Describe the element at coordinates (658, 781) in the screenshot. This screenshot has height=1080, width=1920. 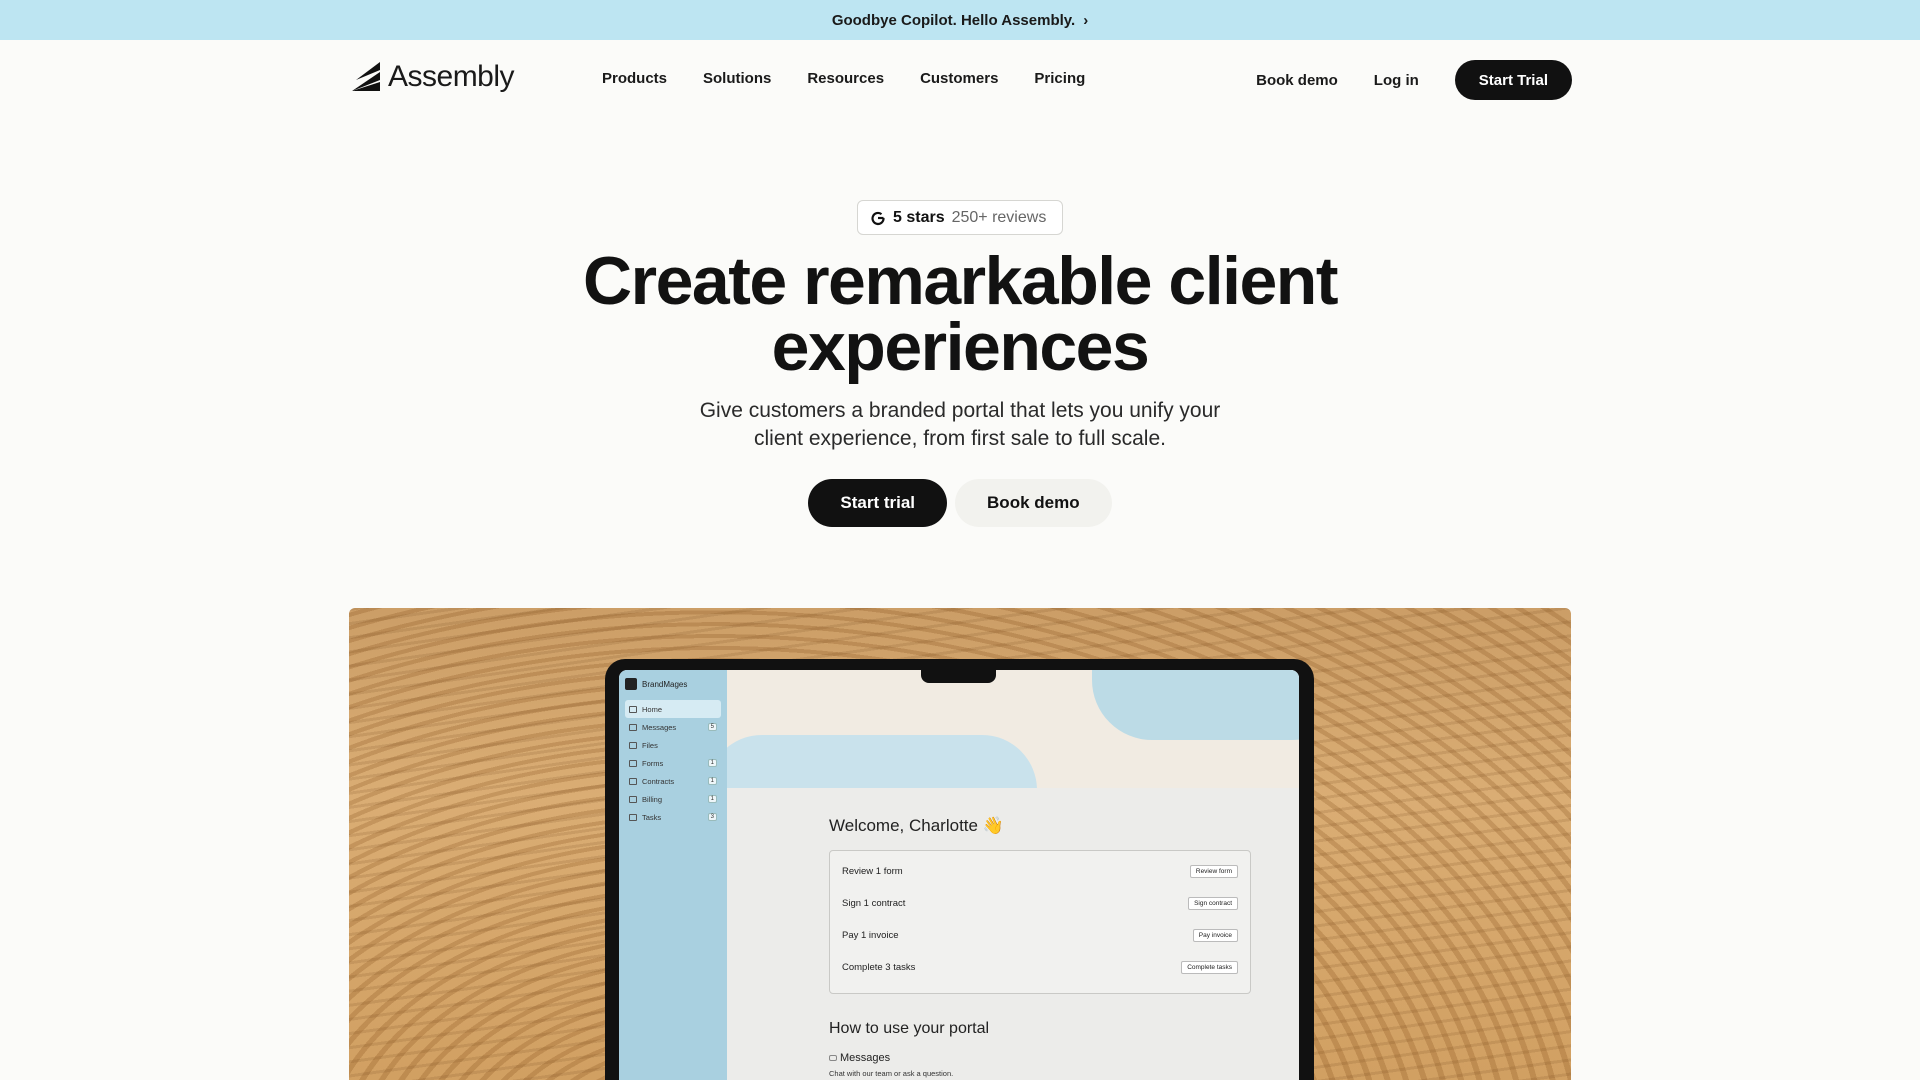
I see `portal-sidebar-label: Contracts` at that location.